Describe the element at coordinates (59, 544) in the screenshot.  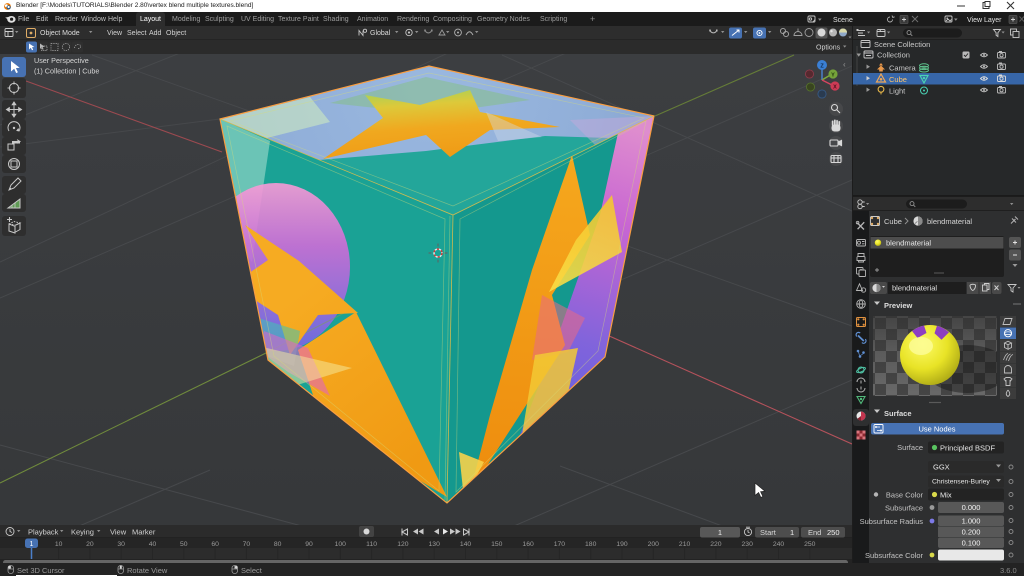
I see `svg-text: 10` at that location.